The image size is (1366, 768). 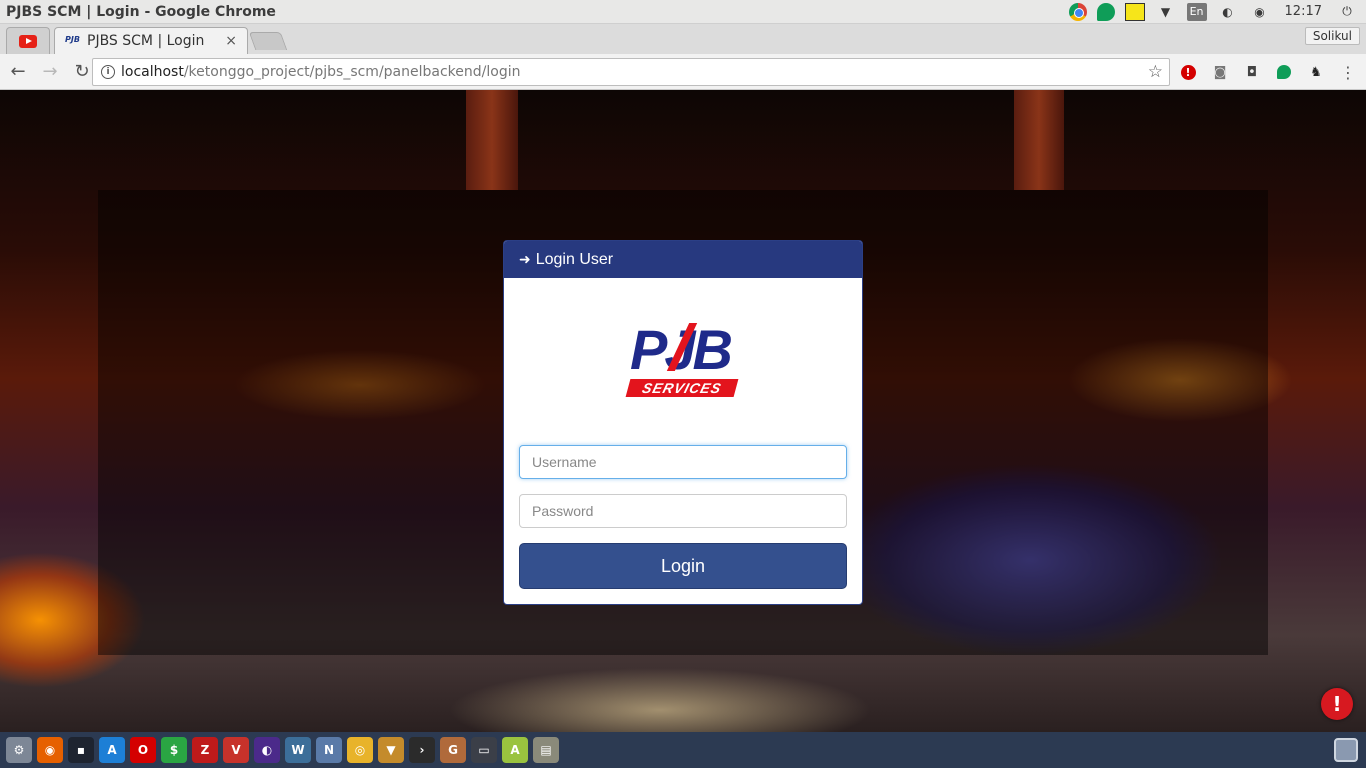 I want to click on bookmark-star-icon: ☆, so click(x=1155, y=72).